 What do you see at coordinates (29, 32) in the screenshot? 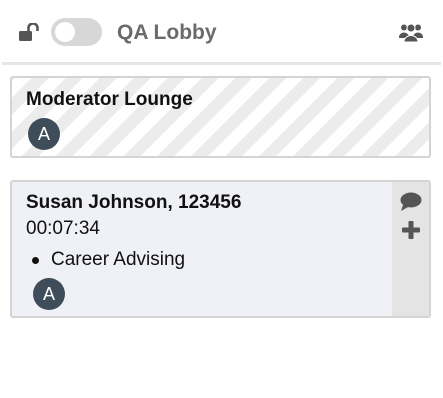
I see `unlocked-padlock-icon` at bounding box center [29, 32].